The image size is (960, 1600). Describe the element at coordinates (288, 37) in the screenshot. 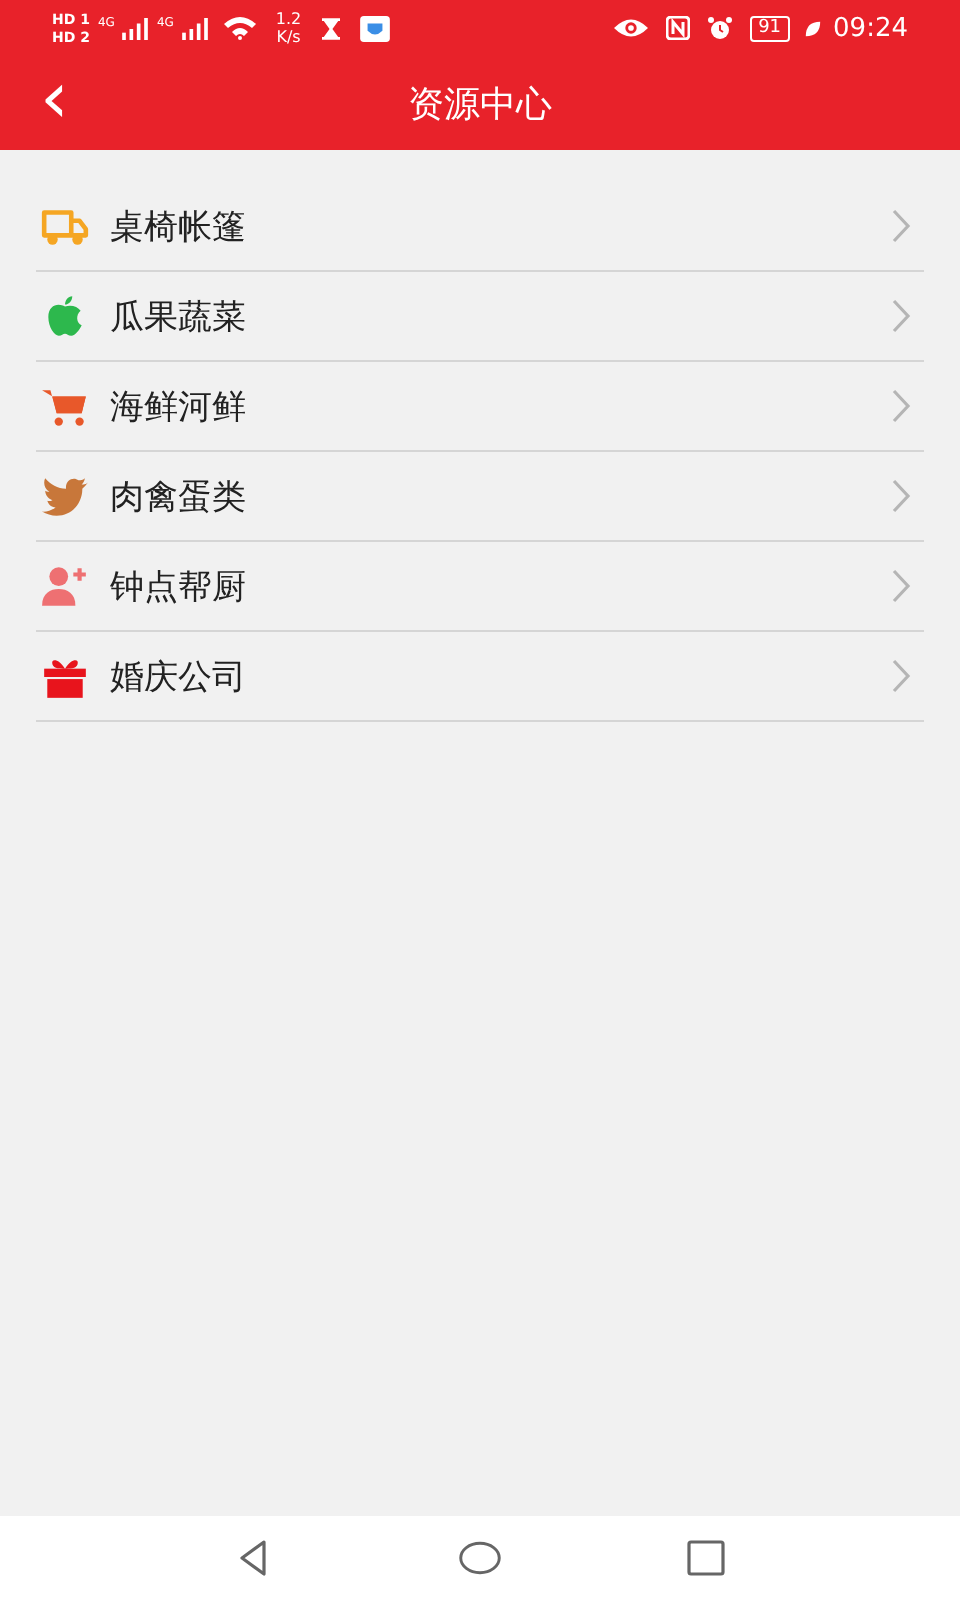

I see `speed-unit: K/s` at that location.